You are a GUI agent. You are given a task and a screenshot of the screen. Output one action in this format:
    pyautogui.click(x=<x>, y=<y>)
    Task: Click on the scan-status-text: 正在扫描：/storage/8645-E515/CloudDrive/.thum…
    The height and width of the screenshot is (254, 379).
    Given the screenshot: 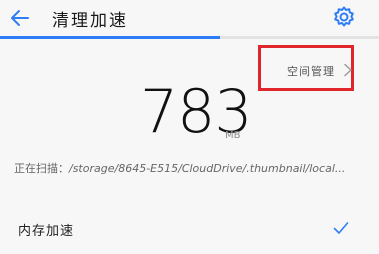 What is the action you would take?
    pyautogui.click(x=191, y=168)
    